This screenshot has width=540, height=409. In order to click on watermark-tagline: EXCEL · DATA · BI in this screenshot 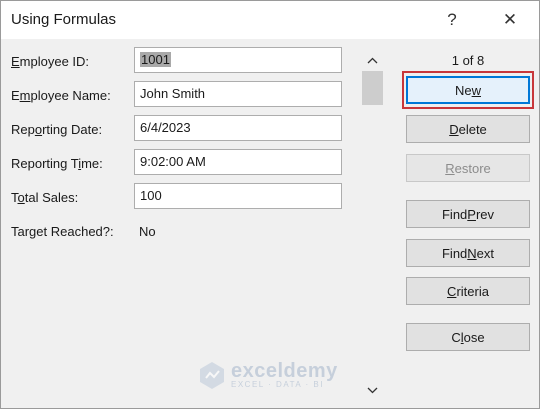, I will do `click(277, 384)`.